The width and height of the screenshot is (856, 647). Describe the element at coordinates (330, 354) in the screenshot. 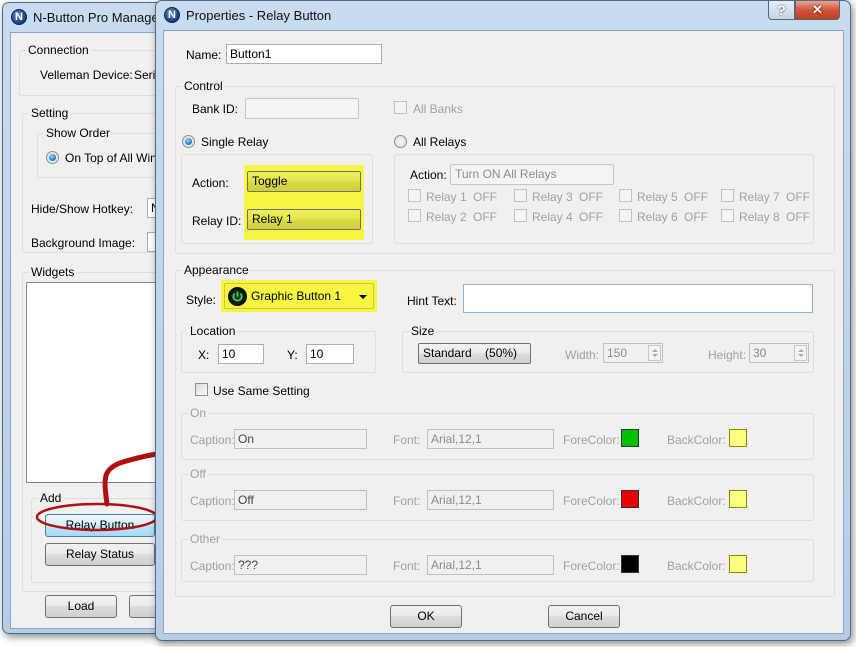

I see `y-input: 10` at that location.